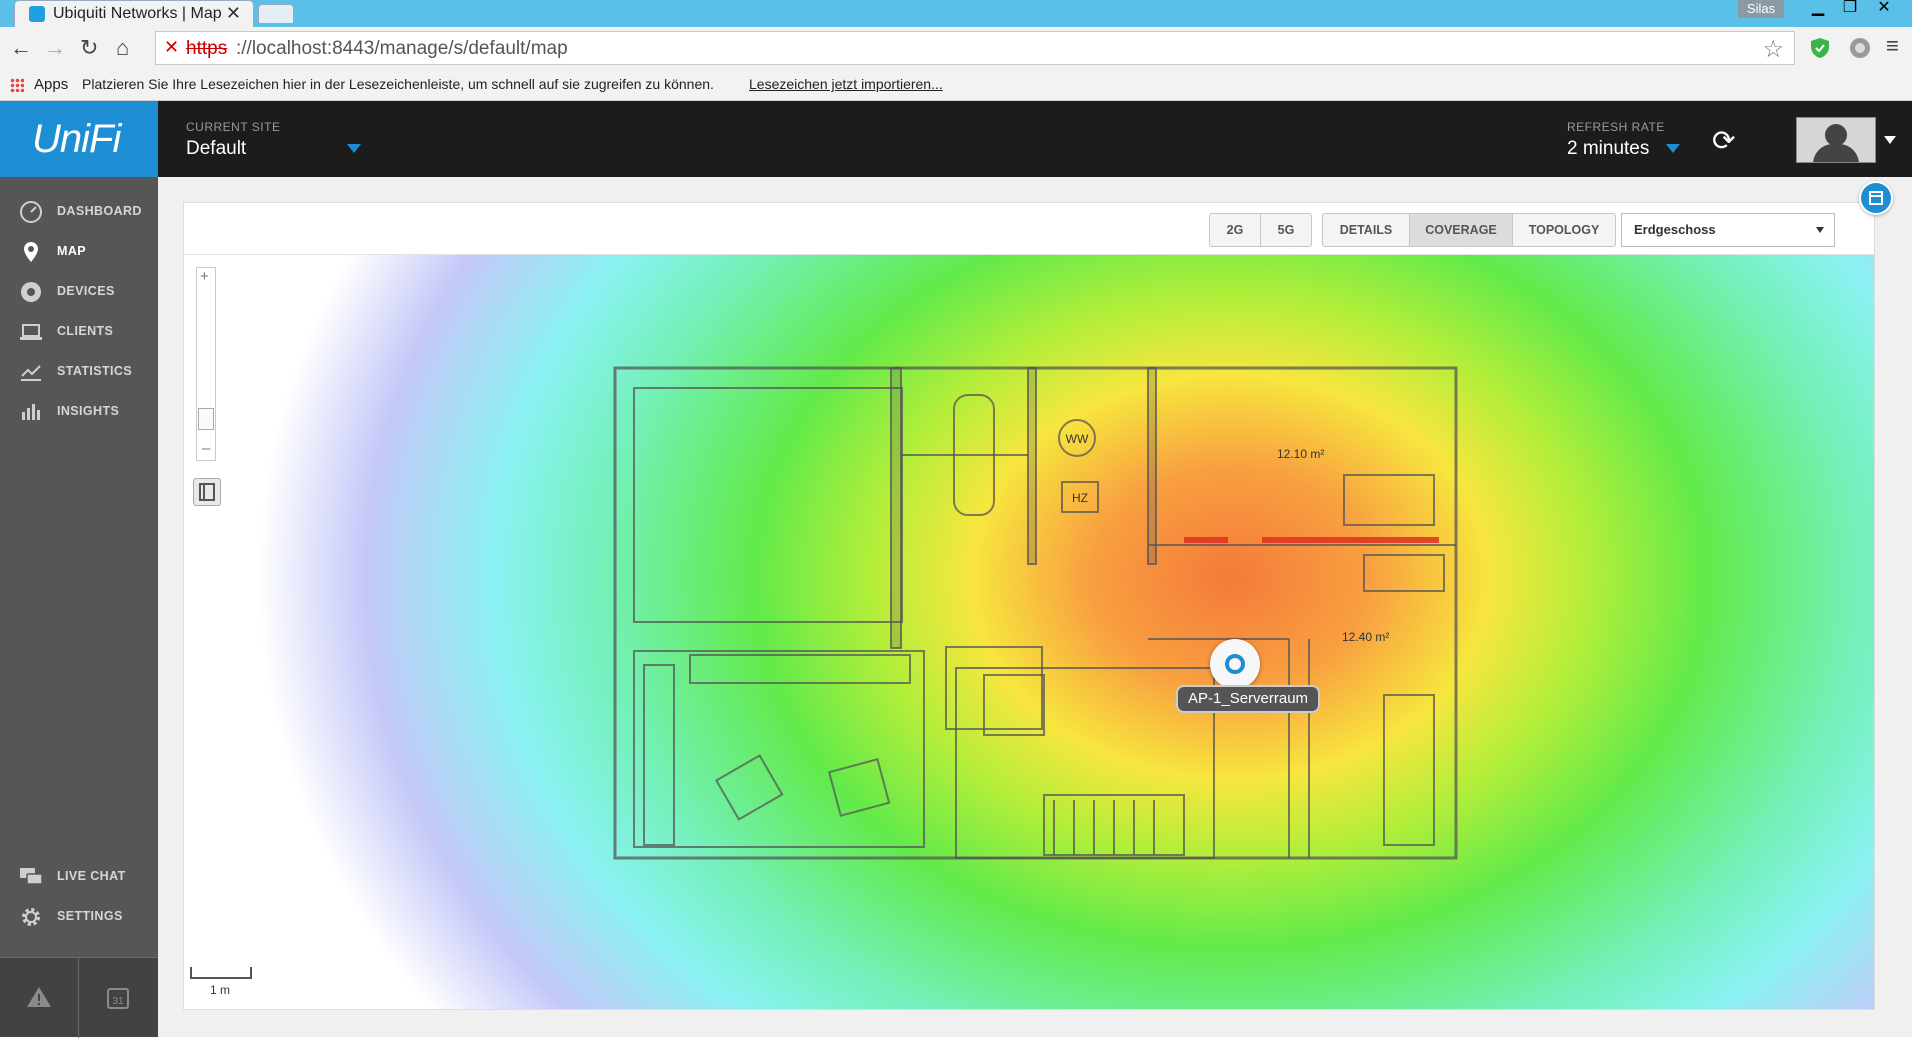 This screenshot has height=1038, width=1912. What do you see at coordinates (31, 412) in the screenshot?
I see `insights-icon` at bounding box center [31, 412].